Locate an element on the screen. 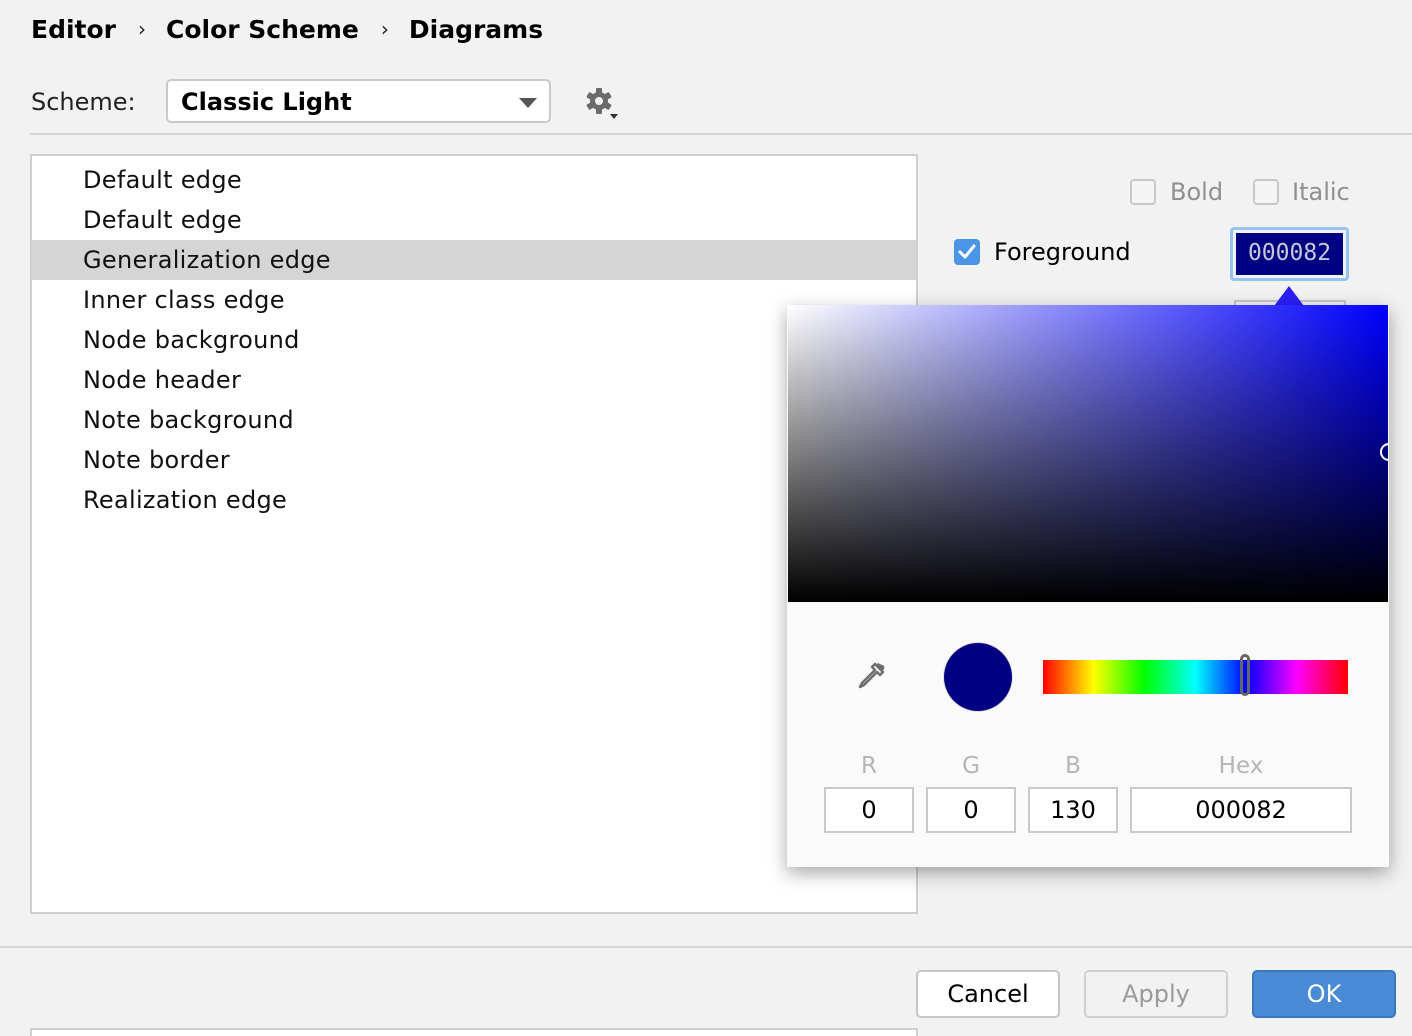  scheme-value: Classic Light is located at coordinates (266, 102).